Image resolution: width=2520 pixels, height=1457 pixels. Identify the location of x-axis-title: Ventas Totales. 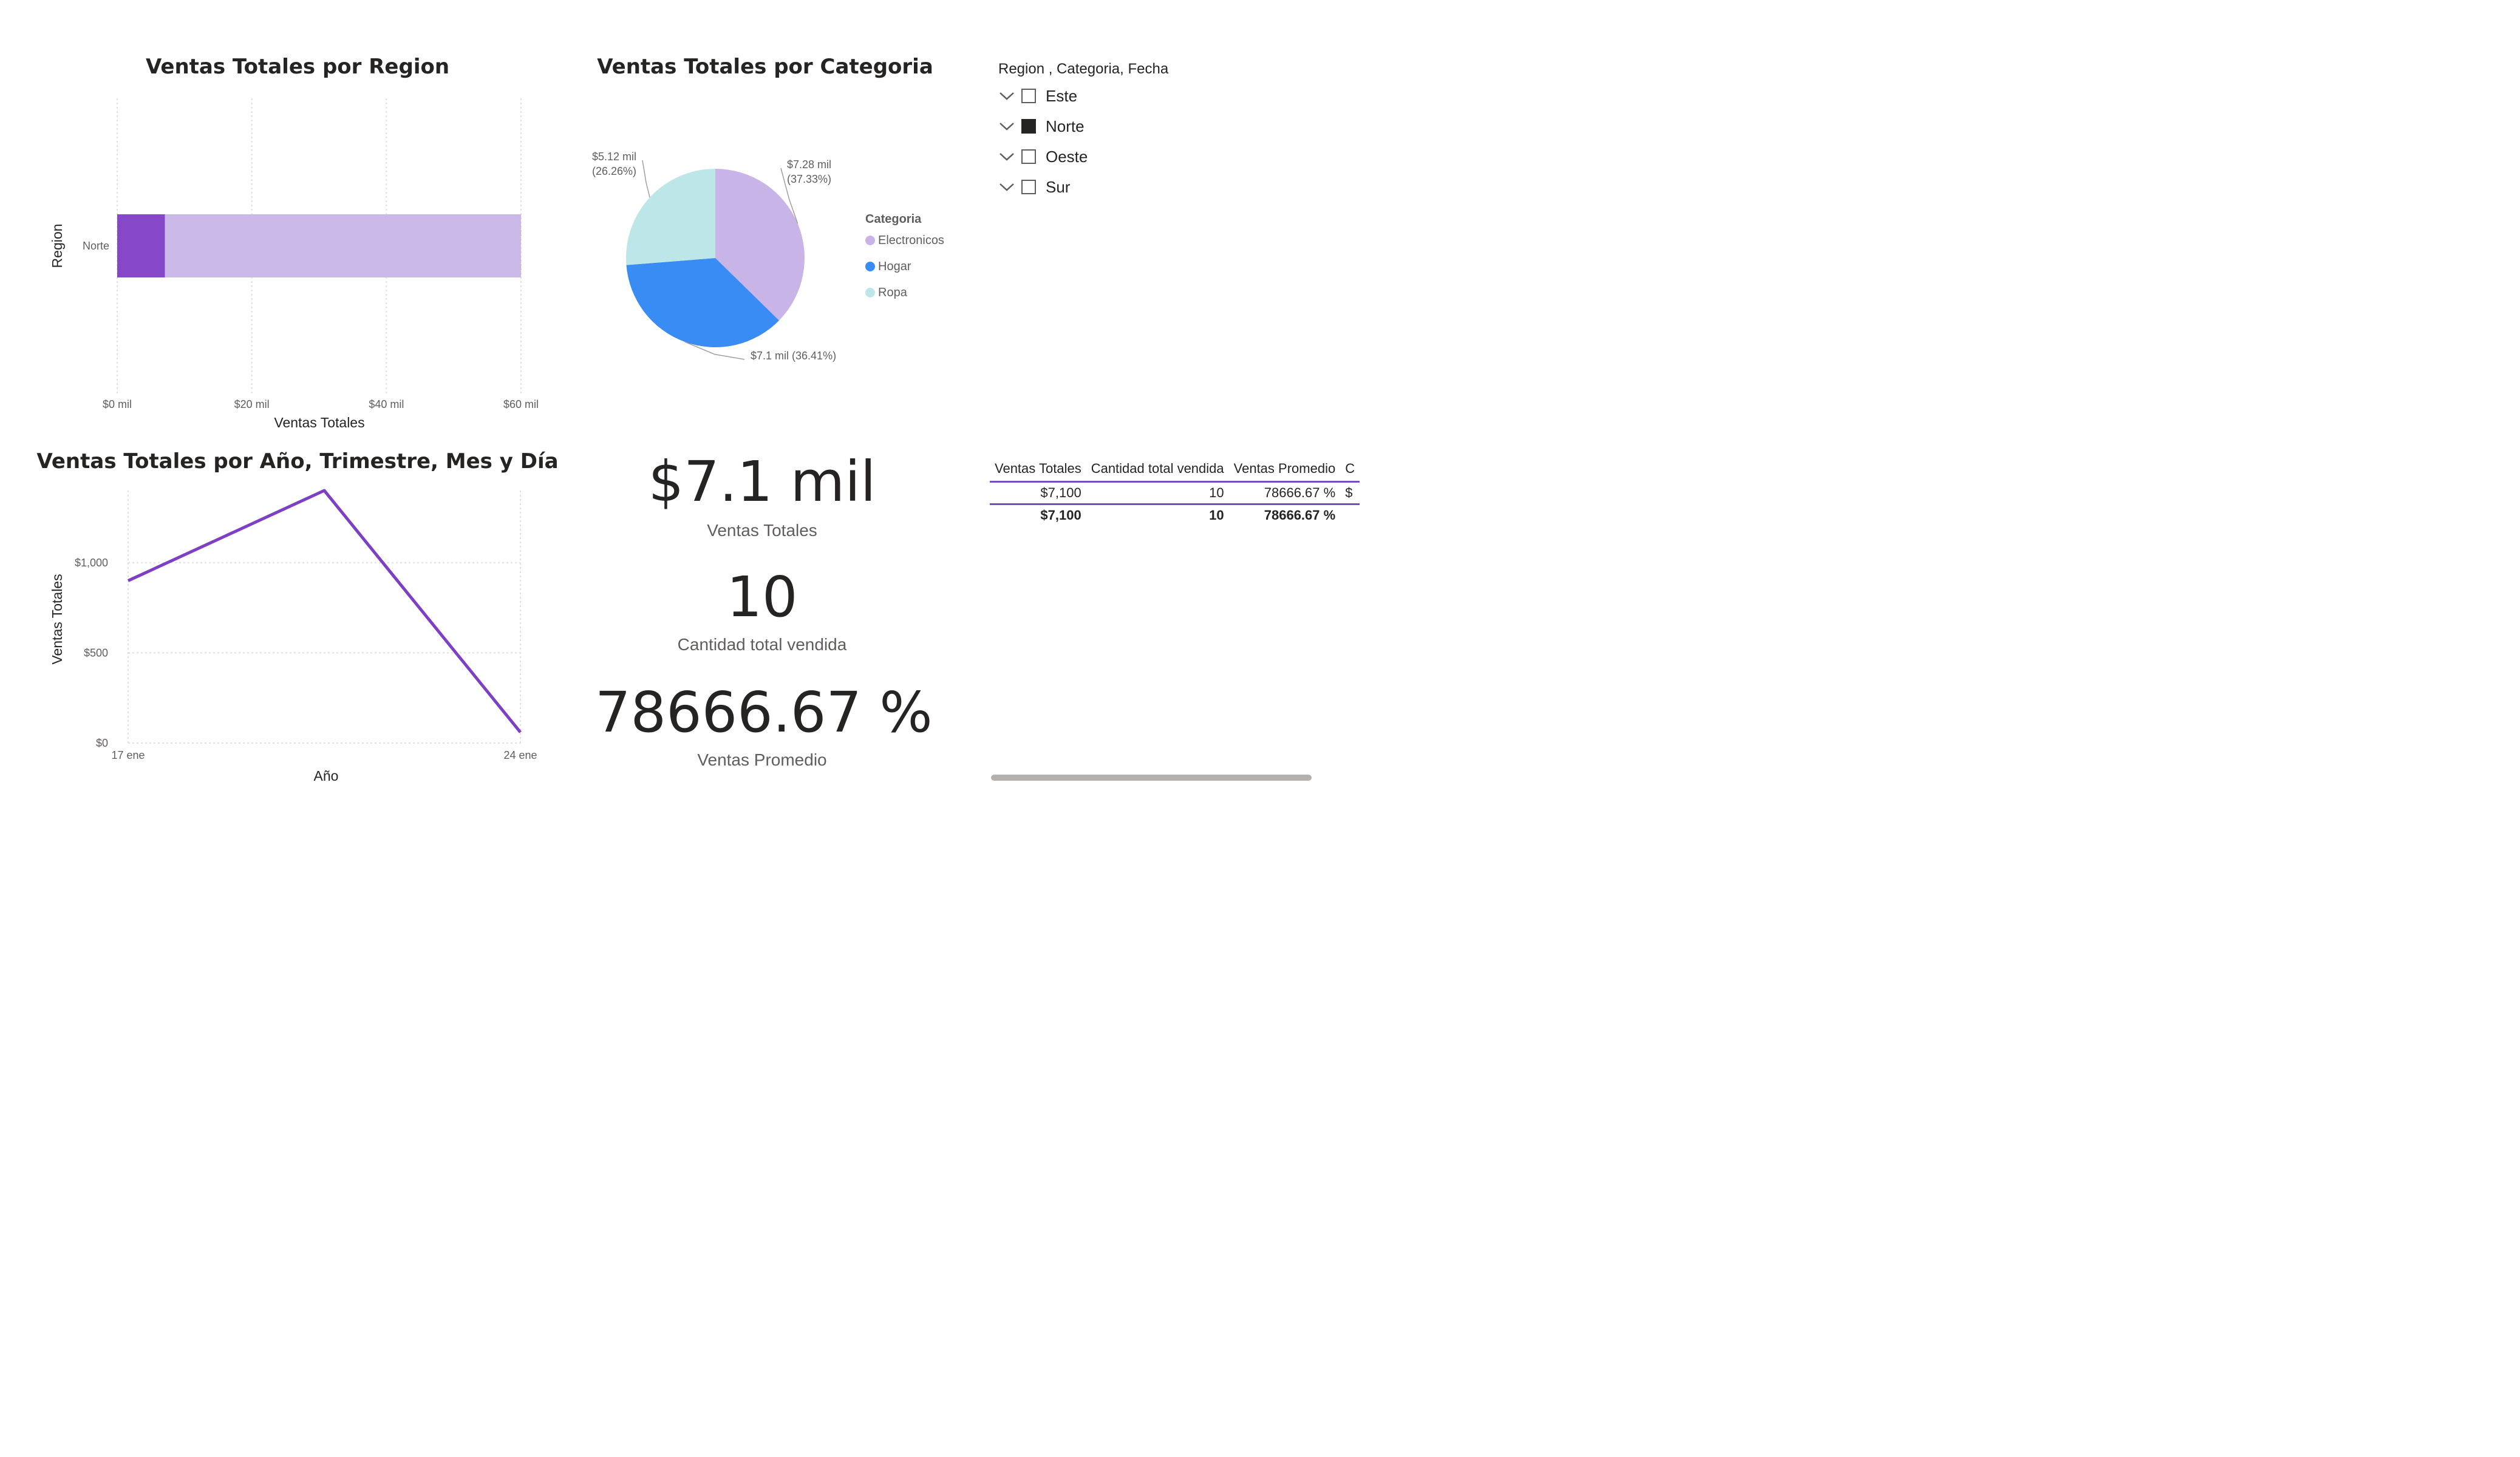
(319, 422).